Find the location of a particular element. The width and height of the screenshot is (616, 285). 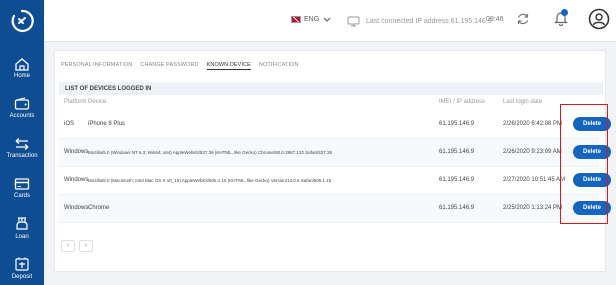

language-selector: ENG is located at coordinates (311, 19).